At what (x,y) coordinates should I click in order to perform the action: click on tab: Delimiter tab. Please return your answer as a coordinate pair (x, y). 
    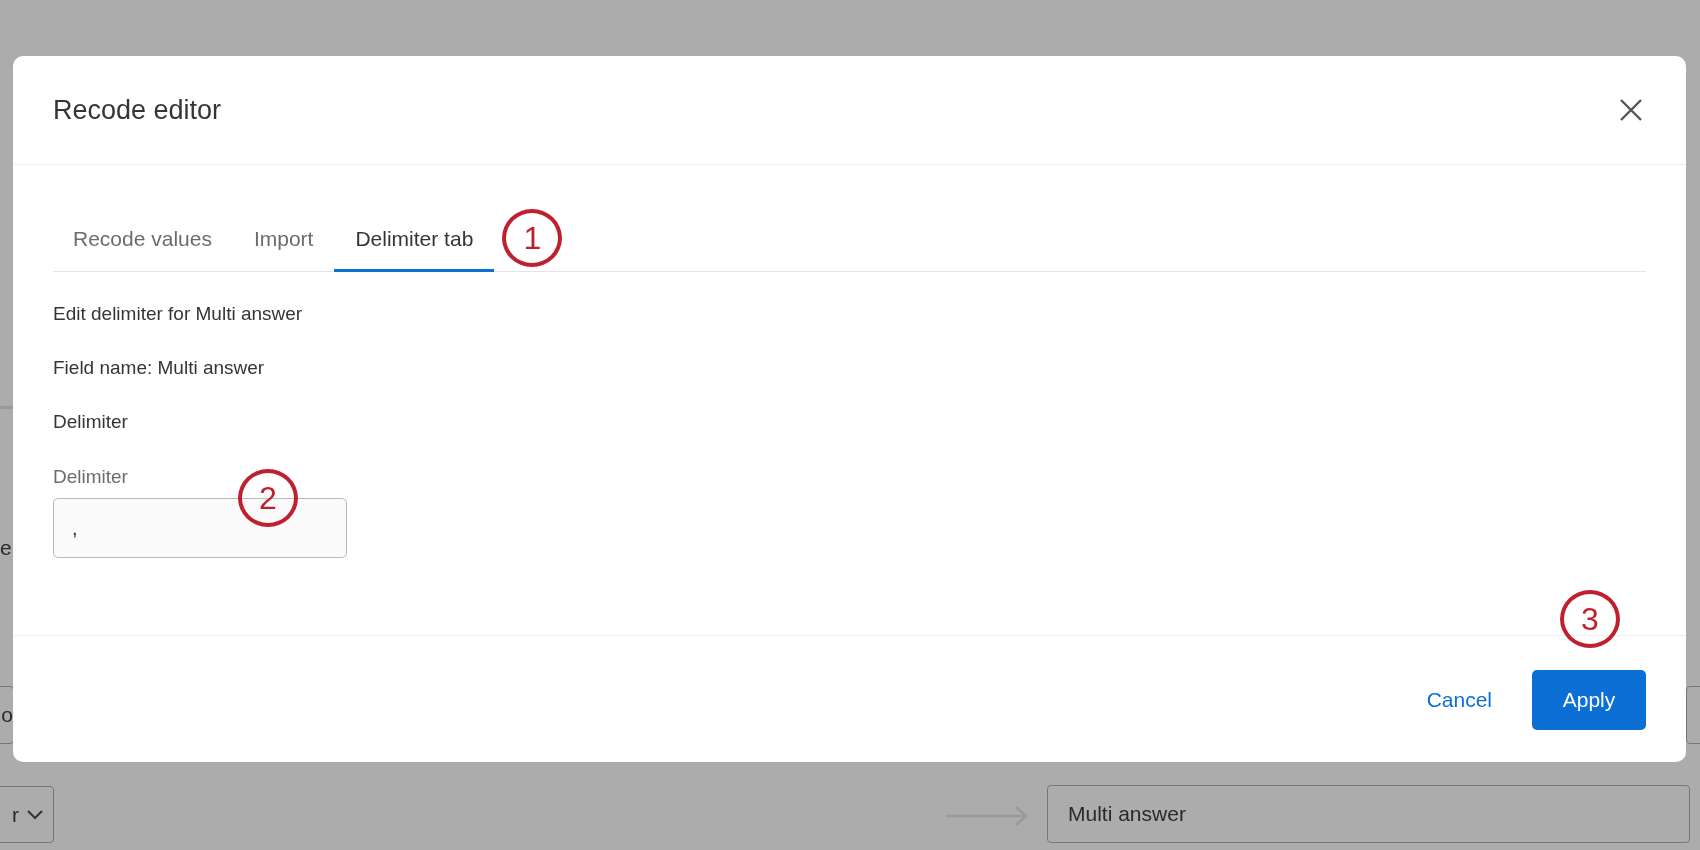
    Looking at the image, I should click on (414, 240).